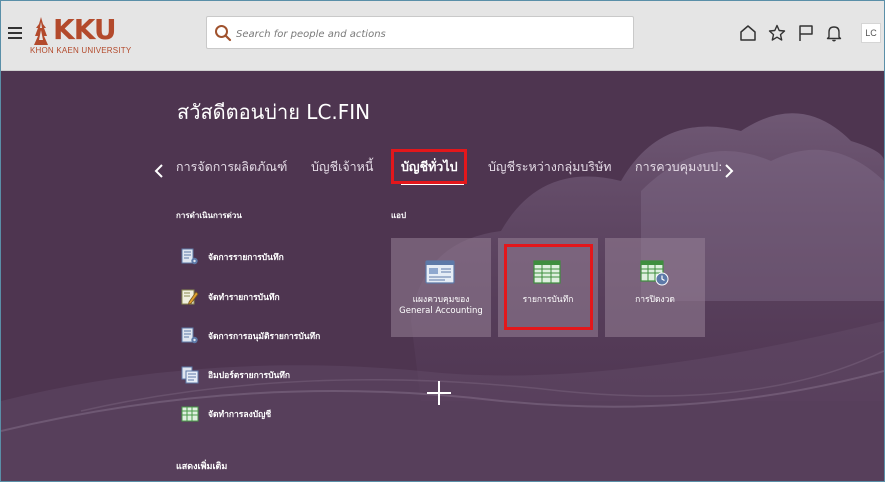  I want to click on logo-text: KKU, so click(85, 29).